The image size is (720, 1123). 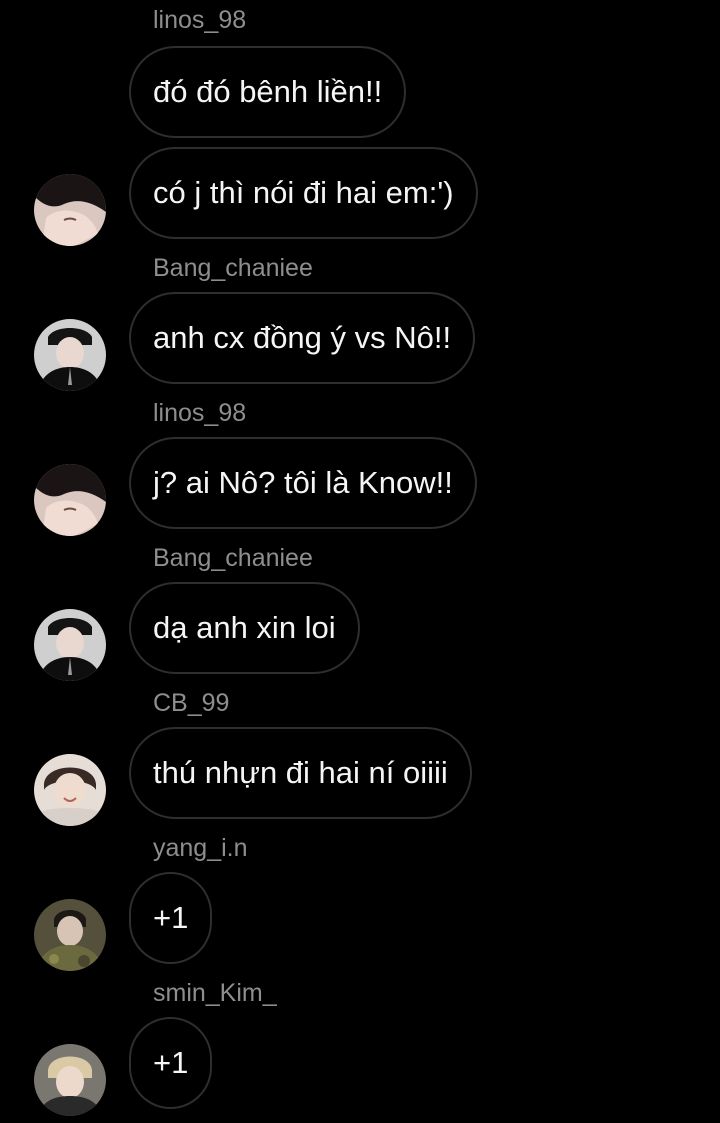 What do you see at coordinates (70, 935) in the screenshot?
I see `avatar-yang` at bounding box center [70, 935].